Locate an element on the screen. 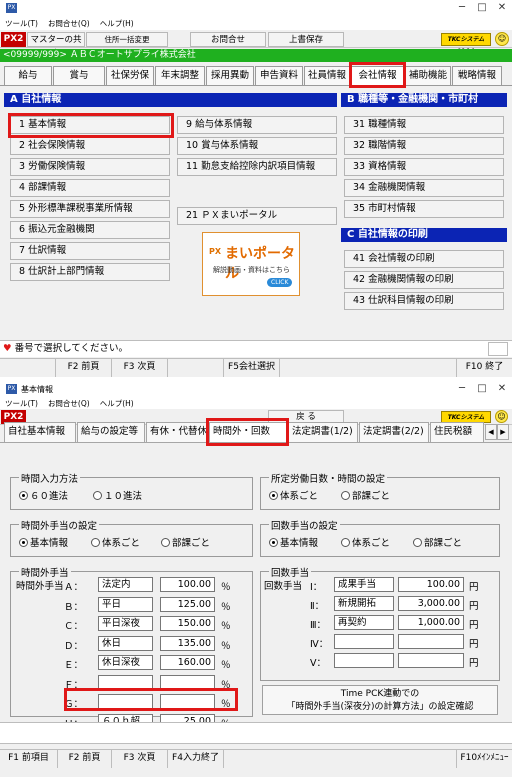  close-button: ✕ is located at coordinates (502, 8).